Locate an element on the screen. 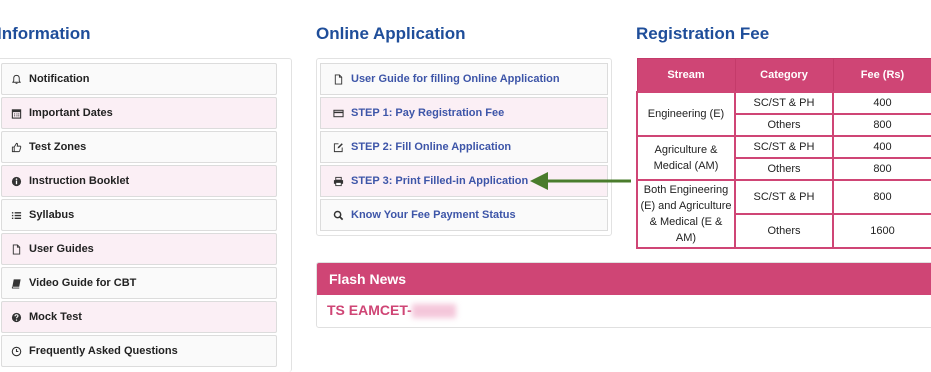 This screenshot has width=931, height=372. search-icon is located at coordinates (338, 215).